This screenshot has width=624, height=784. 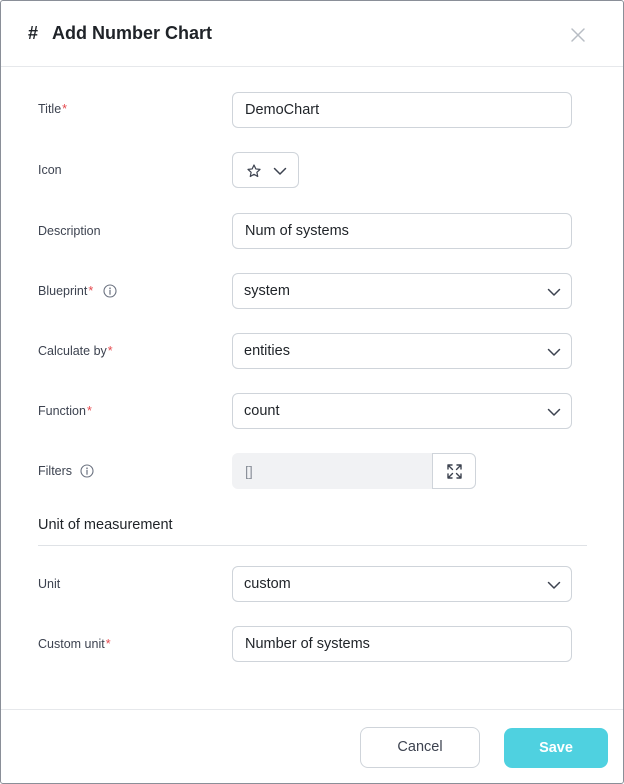 I want to click on custom-unit-label: Custom unit*, so click(x=74, y=644).